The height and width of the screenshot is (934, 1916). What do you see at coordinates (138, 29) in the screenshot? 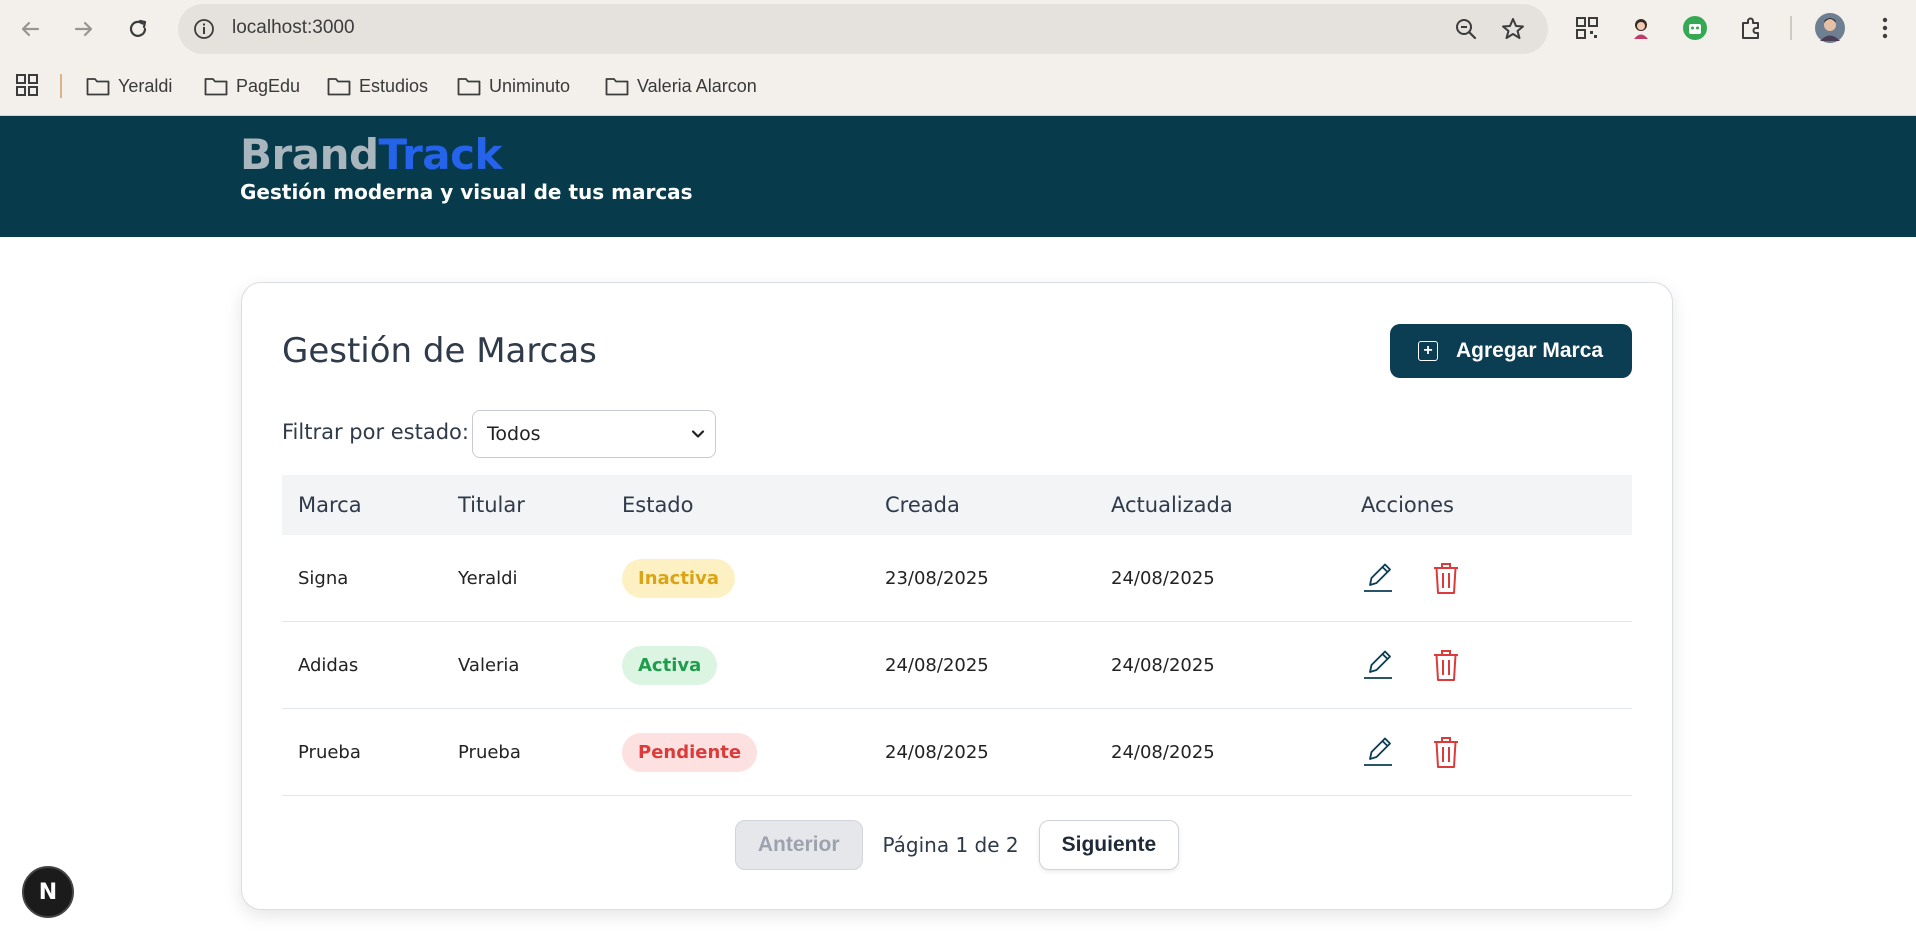
I see `reload-icon` at bounding box center [138, 29].